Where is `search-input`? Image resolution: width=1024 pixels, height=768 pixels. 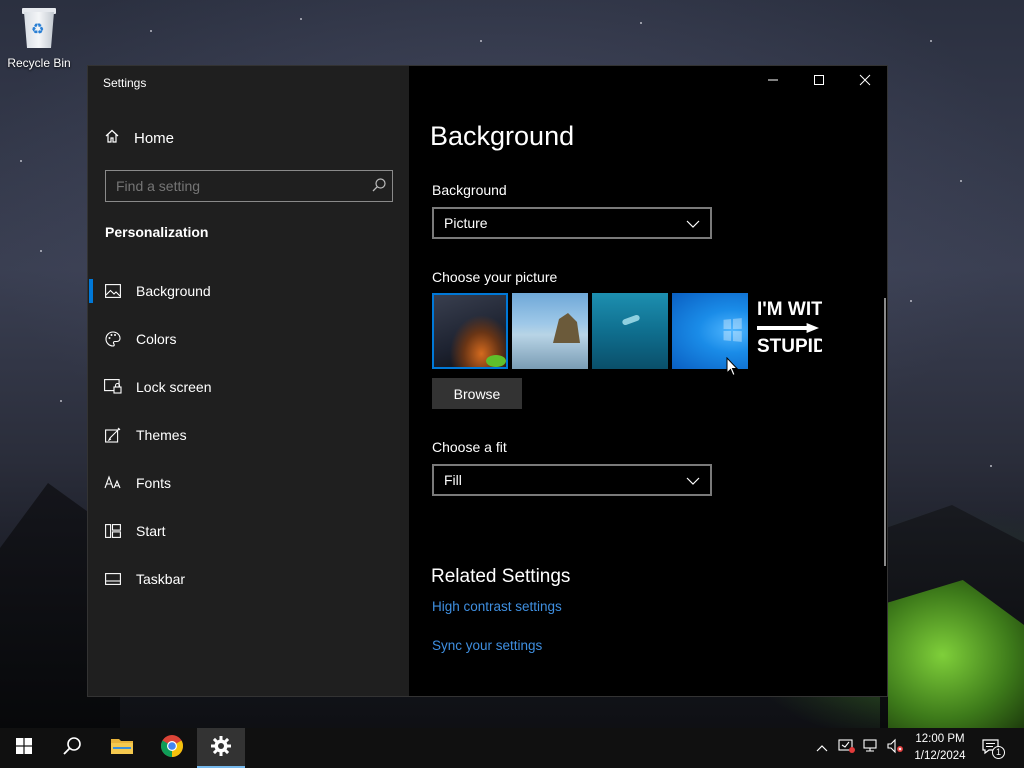 search-input is located at coordinates (249, 186).